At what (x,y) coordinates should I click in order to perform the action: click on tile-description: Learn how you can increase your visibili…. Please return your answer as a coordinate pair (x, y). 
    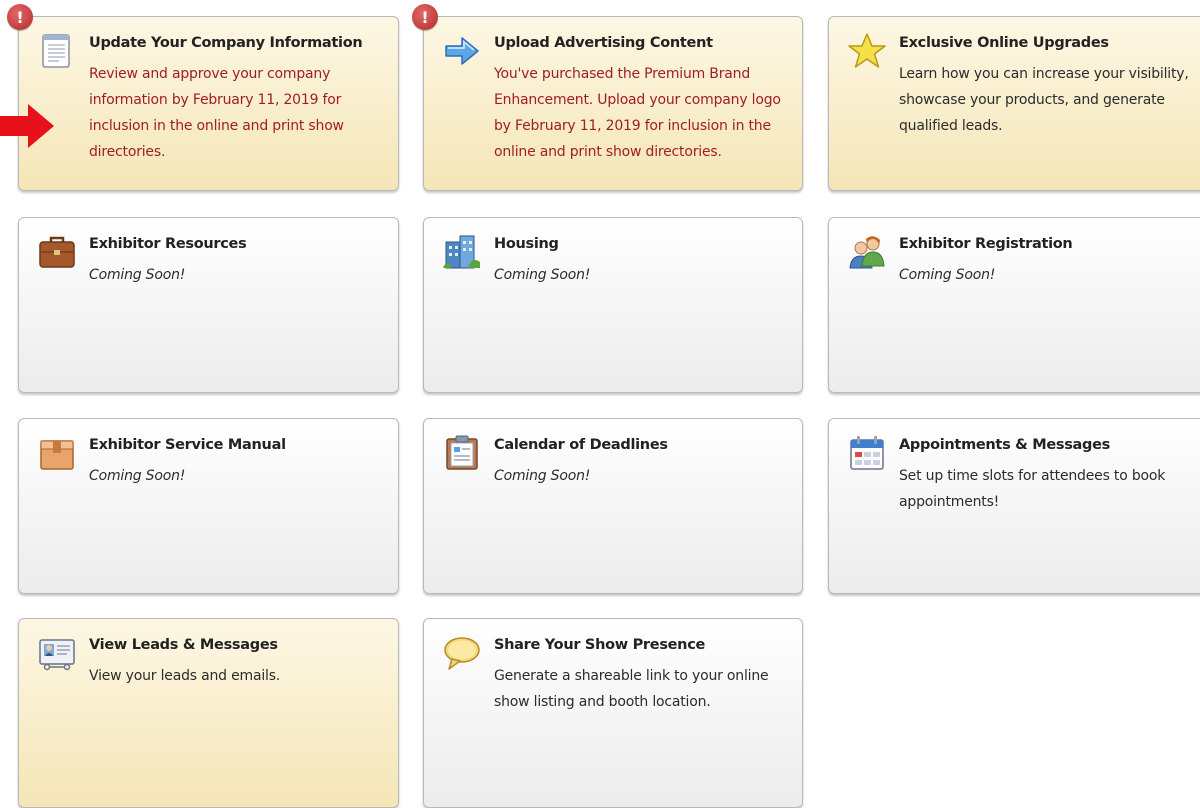
    Looking at the image, I should click on (1044, 100).